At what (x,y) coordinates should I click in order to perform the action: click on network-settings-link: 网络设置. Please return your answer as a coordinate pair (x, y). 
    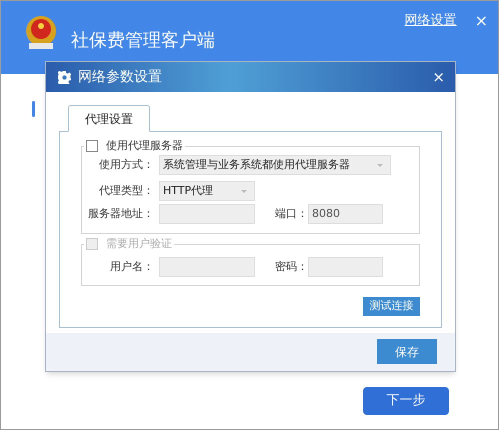
    Looking at the image, I should click on (430, 20).